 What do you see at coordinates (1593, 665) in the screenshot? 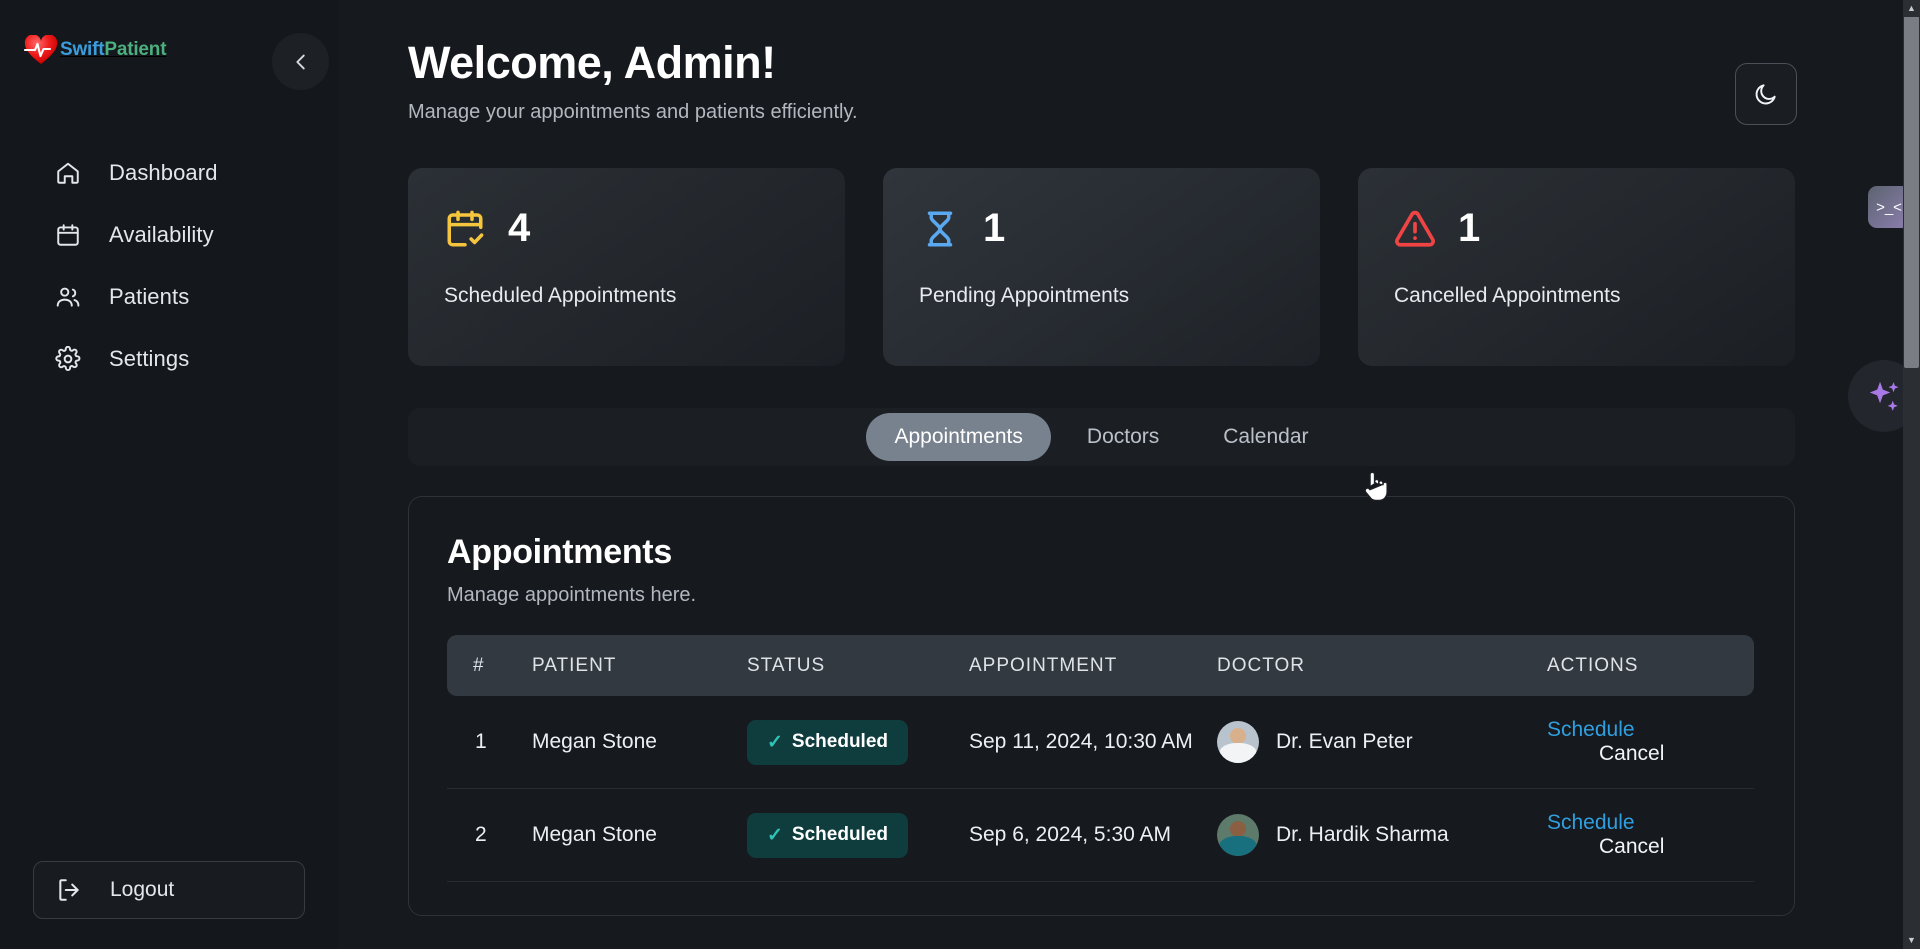
I see `column-header-actions: ACTIONS` at bounding box center [1593, 665].